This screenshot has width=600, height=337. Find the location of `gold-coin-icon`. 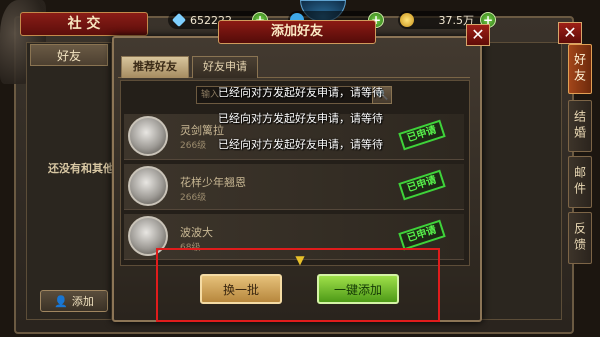

gold-coin-icon is located at coordinates (407, 20).